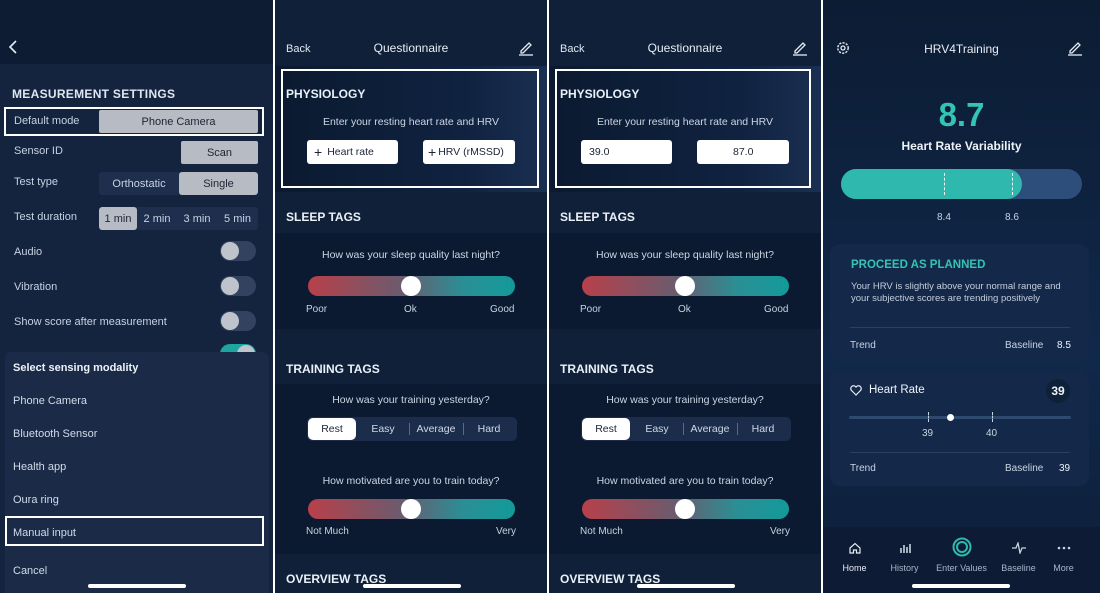 This screenshot has height=593, width=1100. I want to click on audio-label: Audio, so click(28, 252).